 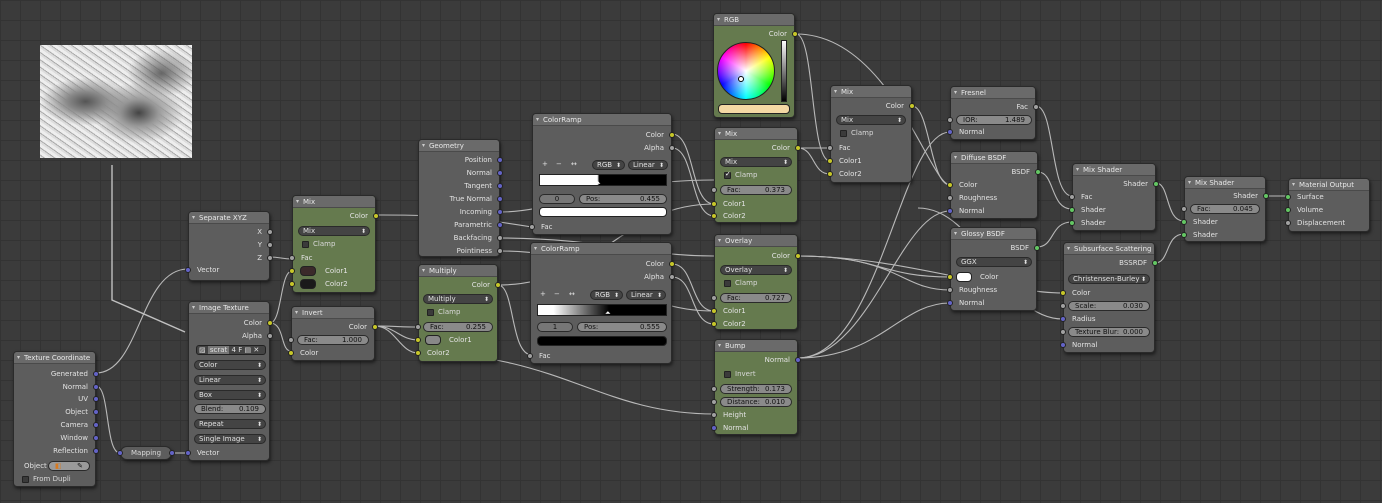 I want to click on node-mapping: Mapping, so click(x=146, y=453).